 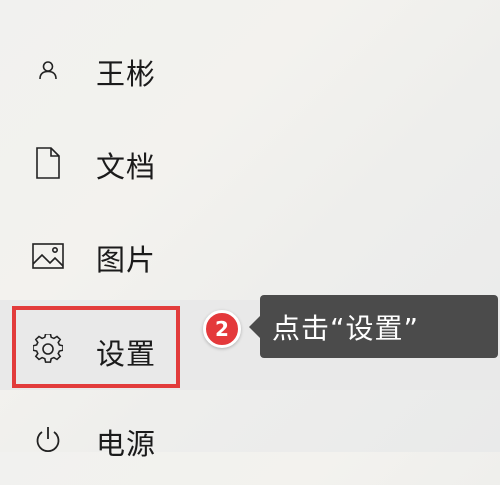 What do you see at coordinates (254, 327) in the screenshot?
I see `callout-pointer` at bounding box center [254, 327].